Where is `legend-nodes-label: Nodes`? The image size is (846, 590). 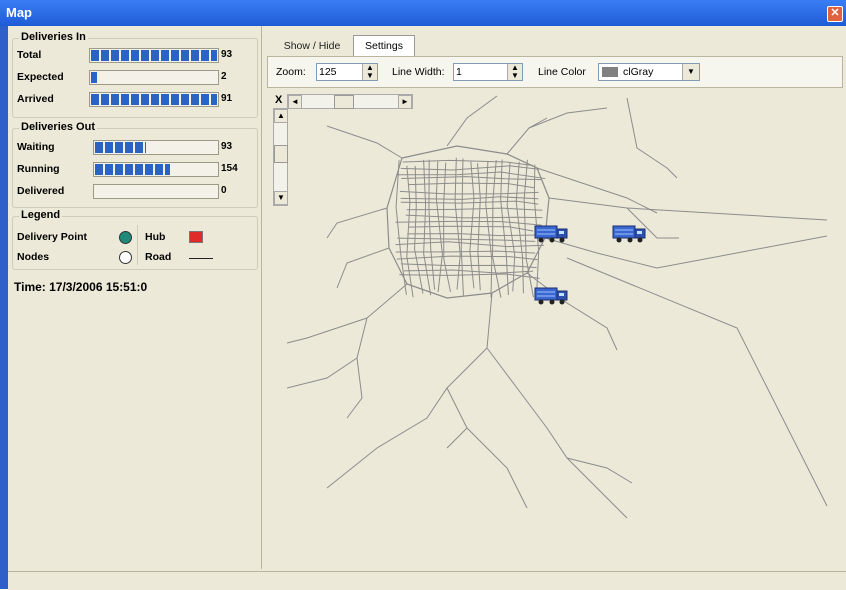
legend-nodes-label: Nodes is located at coordinates (33, 257).